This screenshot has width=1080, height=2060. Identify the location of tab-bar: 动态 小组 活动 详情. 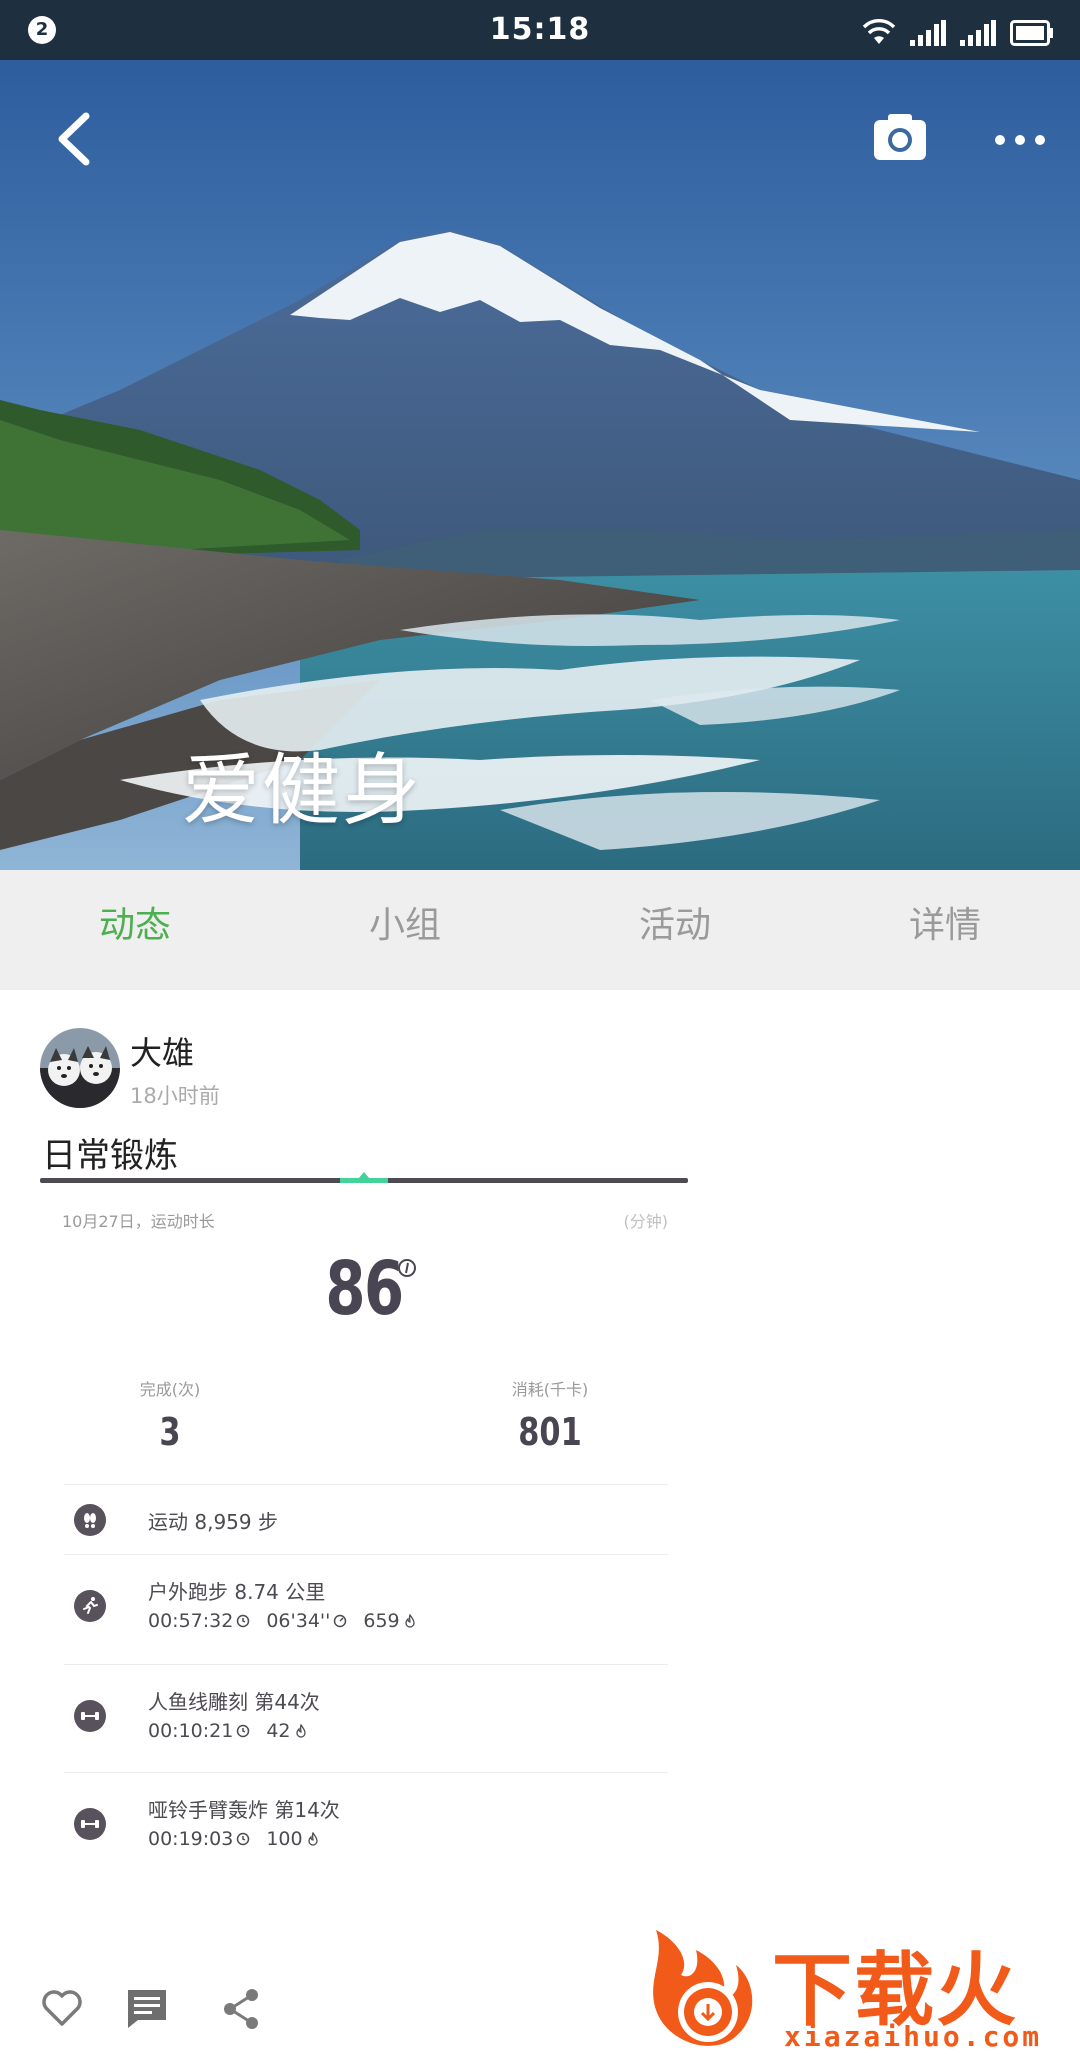
(540, 930).